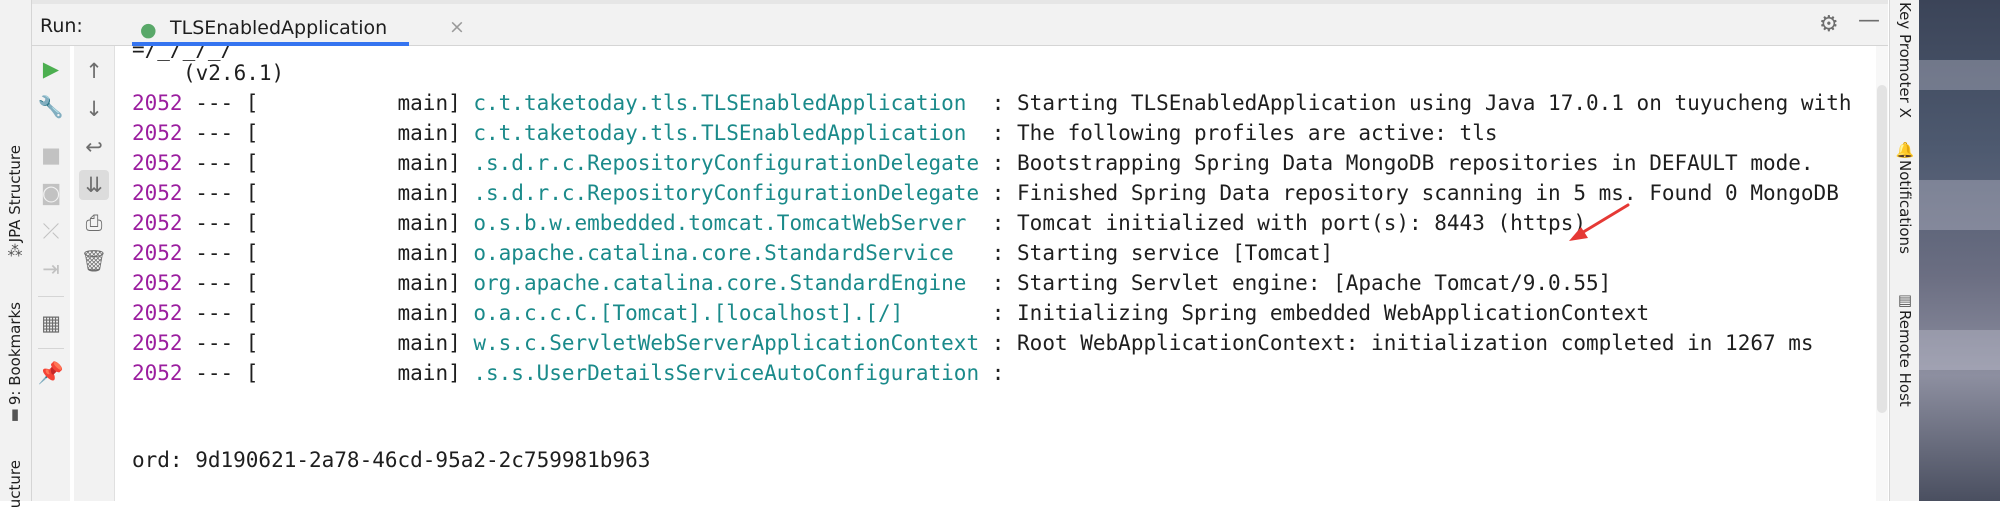 This screenshot has height=508, width=2000. Describe the element at coordinates (94, 109) in the screenshot. I see `down-arrow-icon: ↓` at that location.